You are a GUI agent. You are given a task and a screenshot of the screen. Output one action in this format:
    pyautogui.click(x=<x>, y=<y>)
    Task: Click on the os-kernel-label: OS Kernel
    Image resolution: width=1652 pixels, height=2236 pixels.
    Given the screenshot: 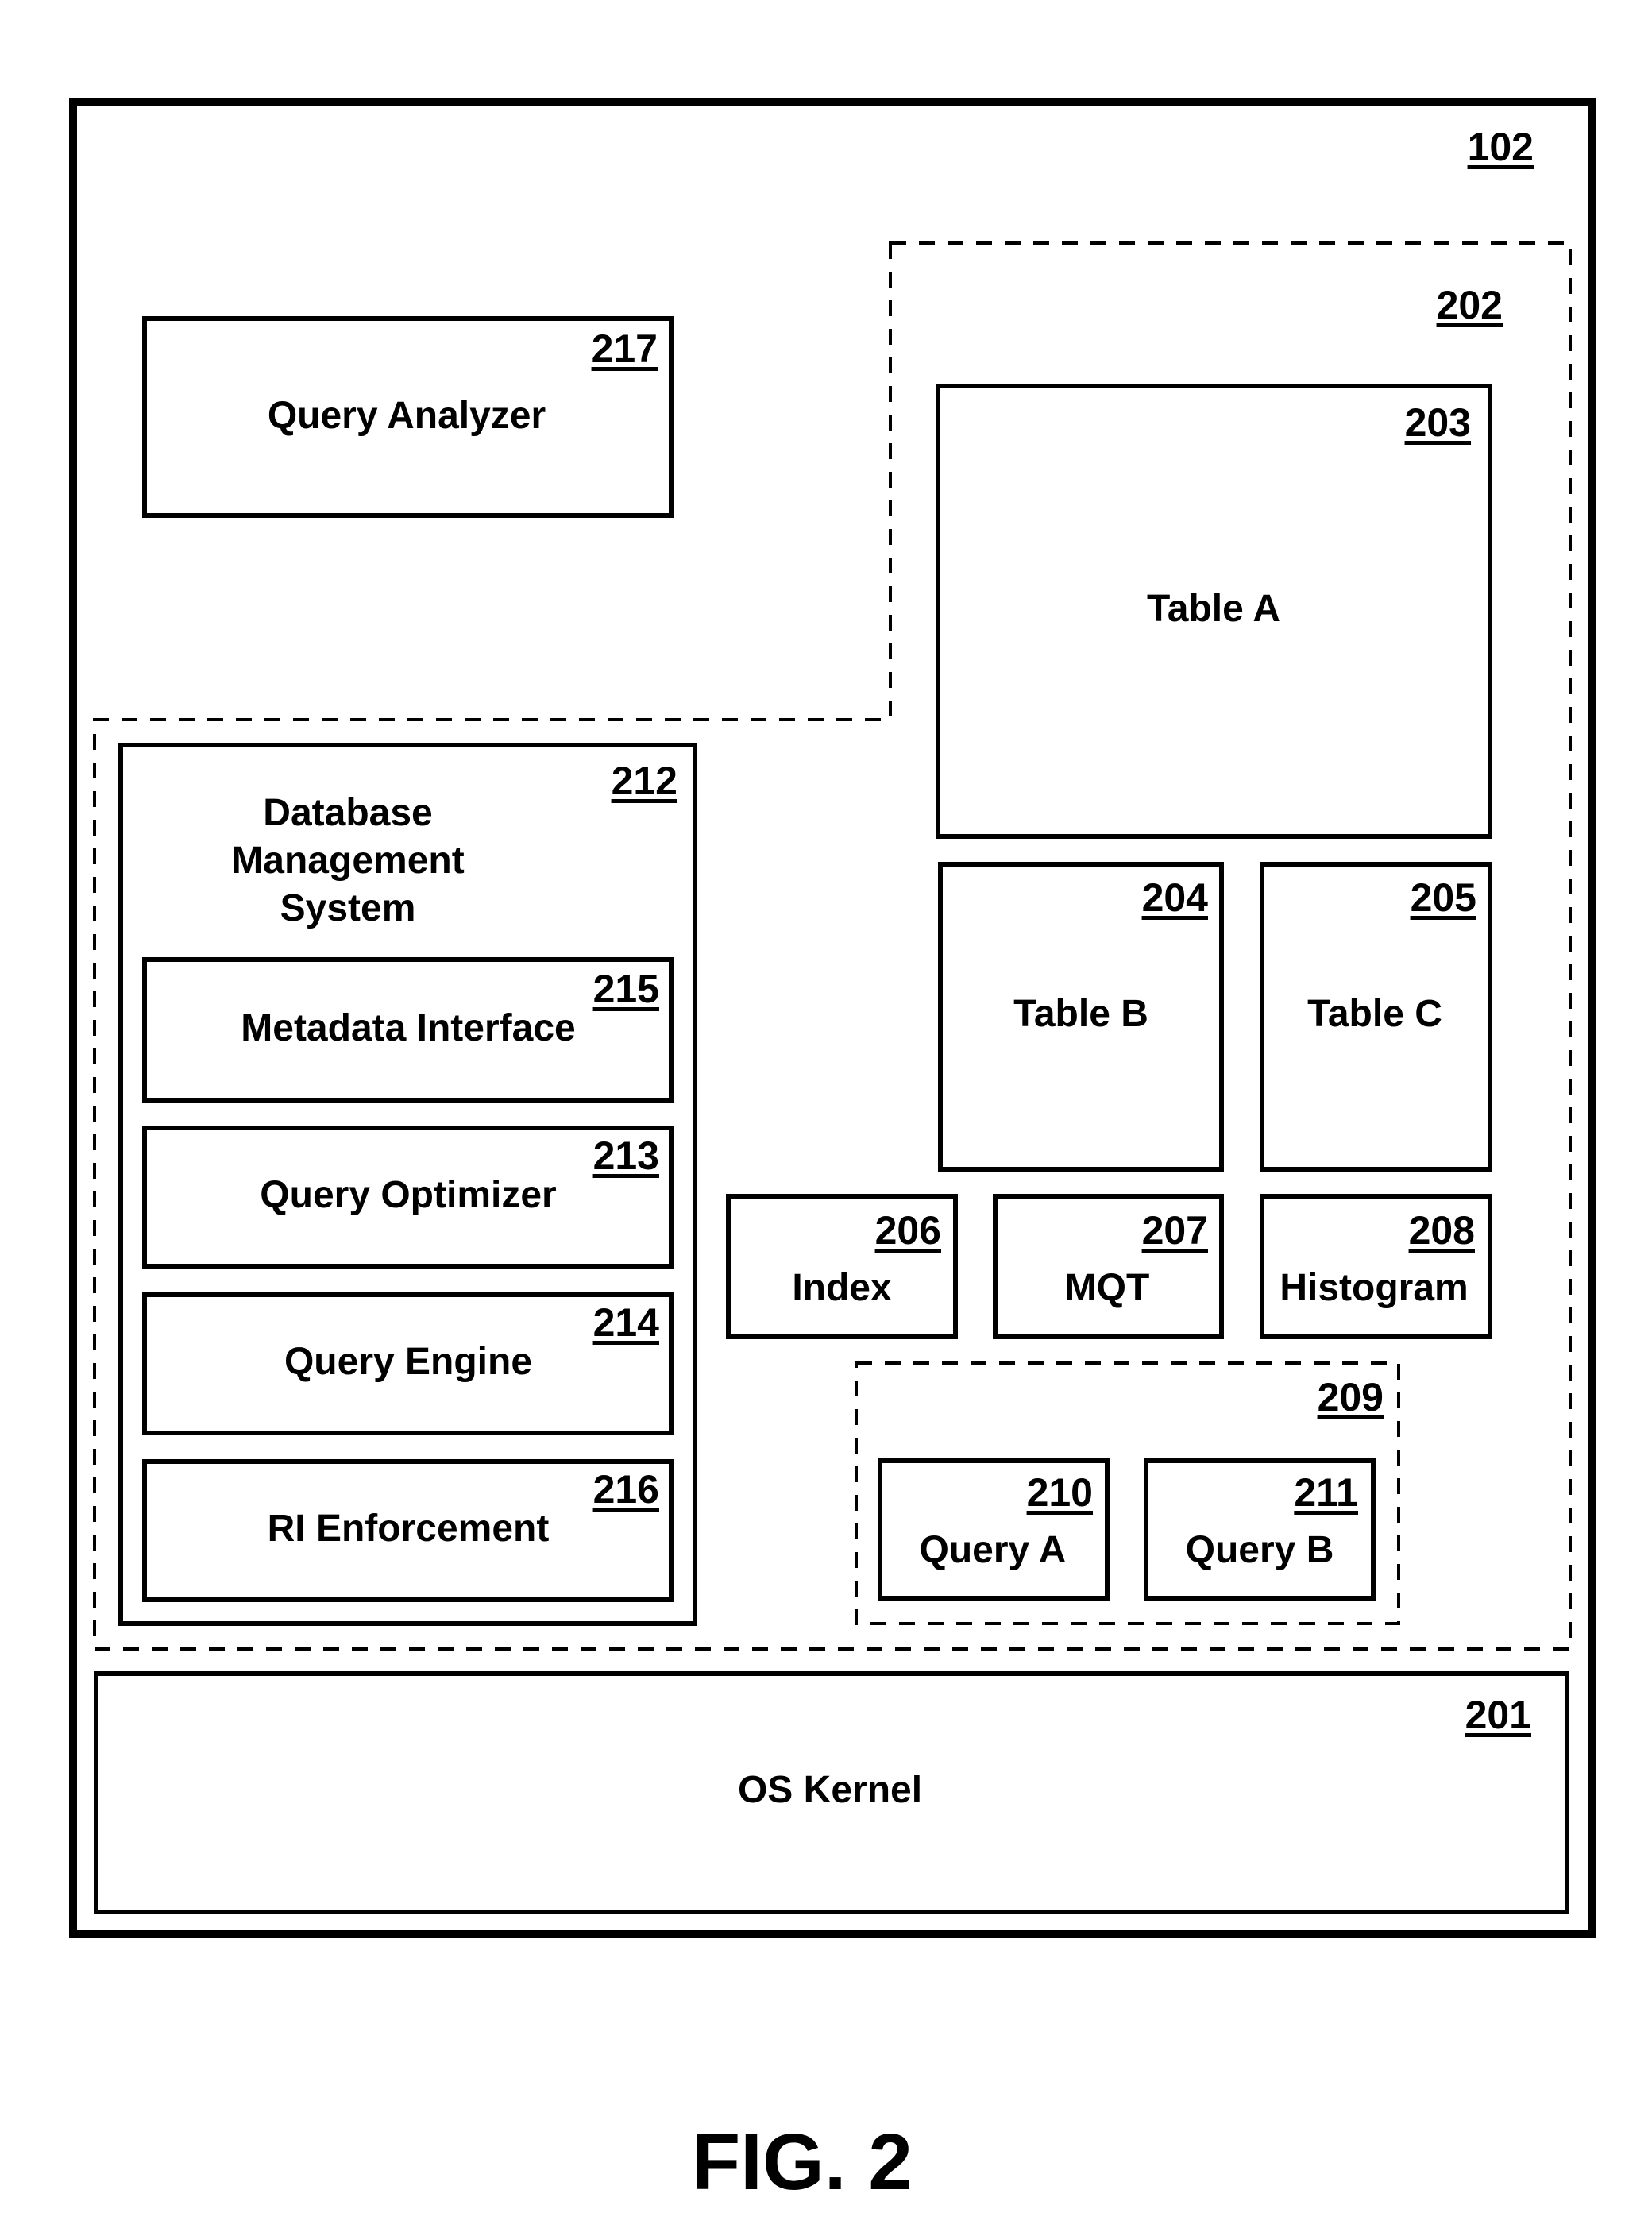 What is the action you would take?
    pyautogui.click(x=830, y=1790)
    